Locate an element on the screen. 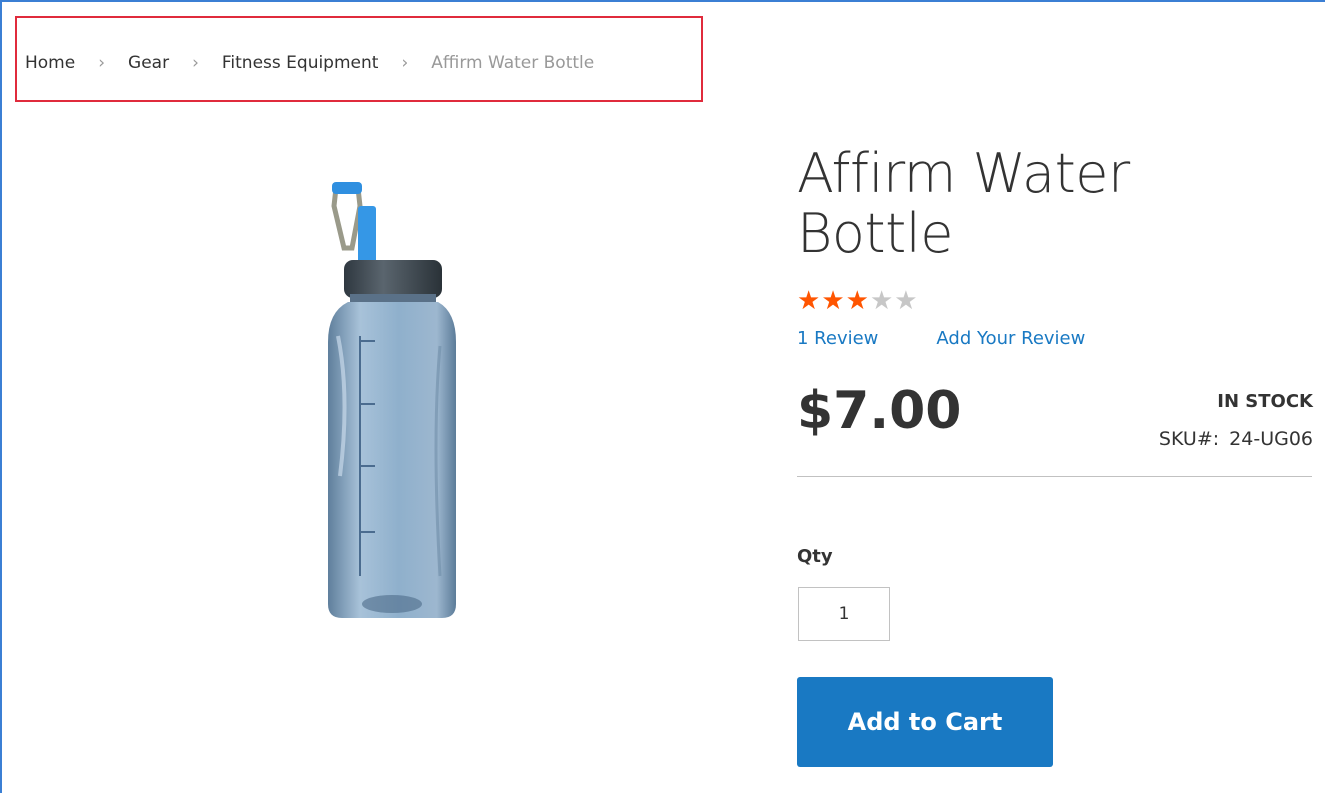 This screenshot has width=1325, height=793. product-sku: SKU#: 24-UG06 is located at coordinates (1236, 439).